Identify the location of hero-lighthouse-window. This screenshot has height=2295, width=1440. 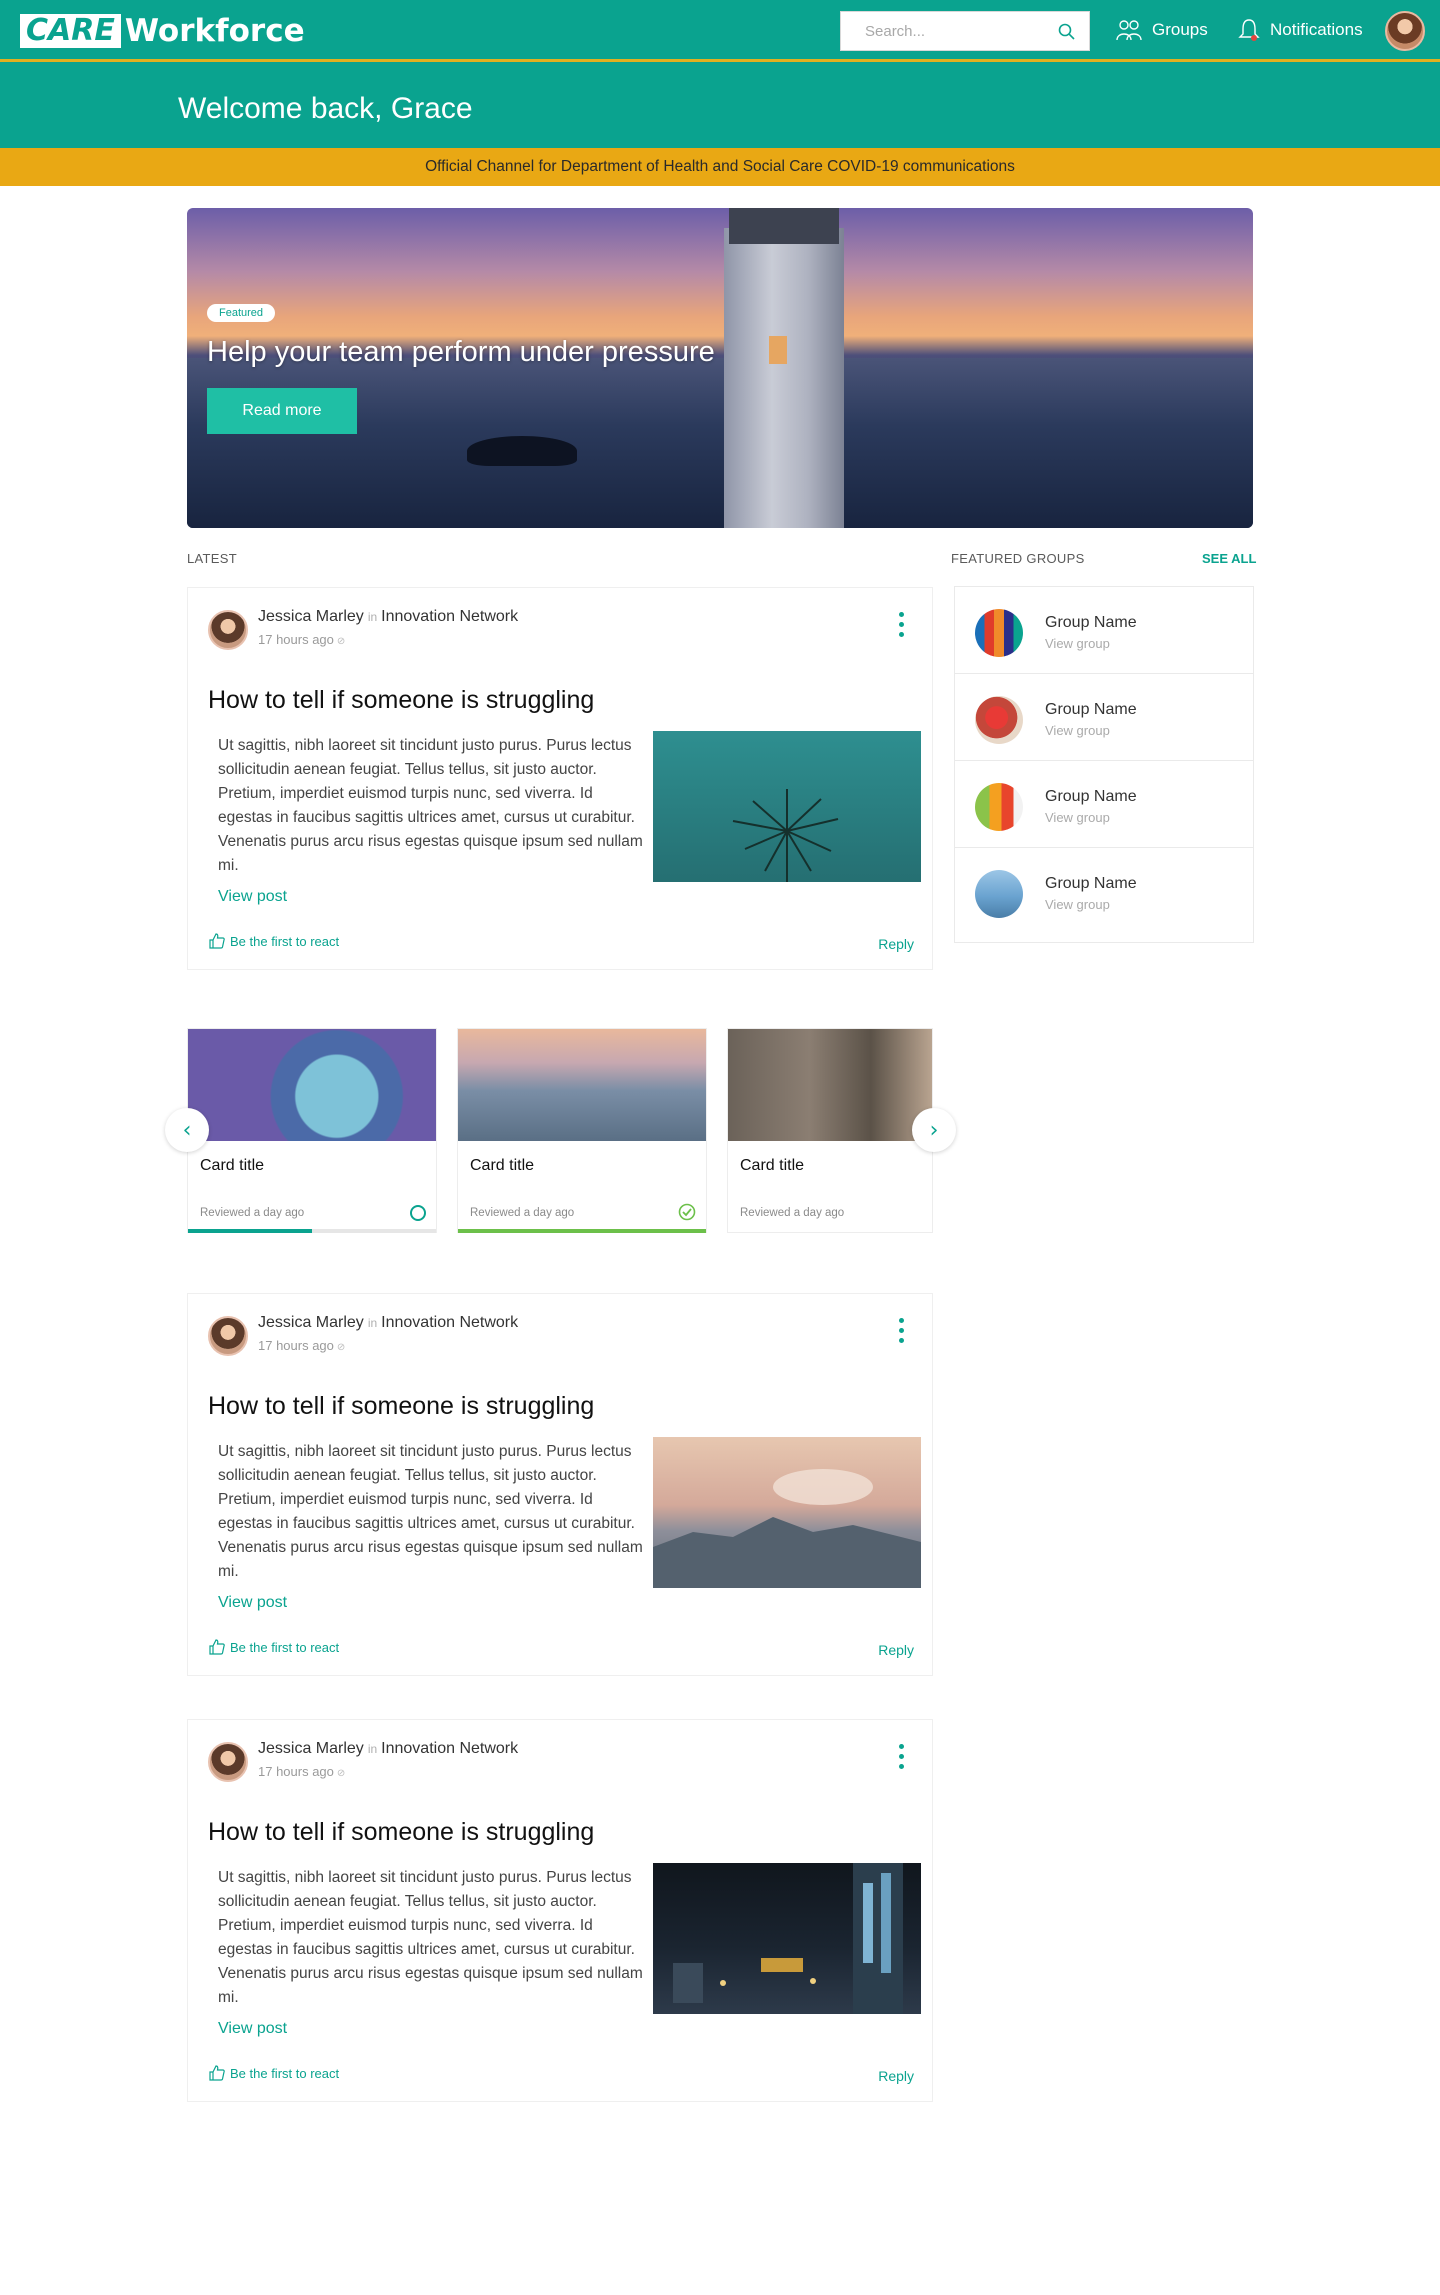
(778, 350).